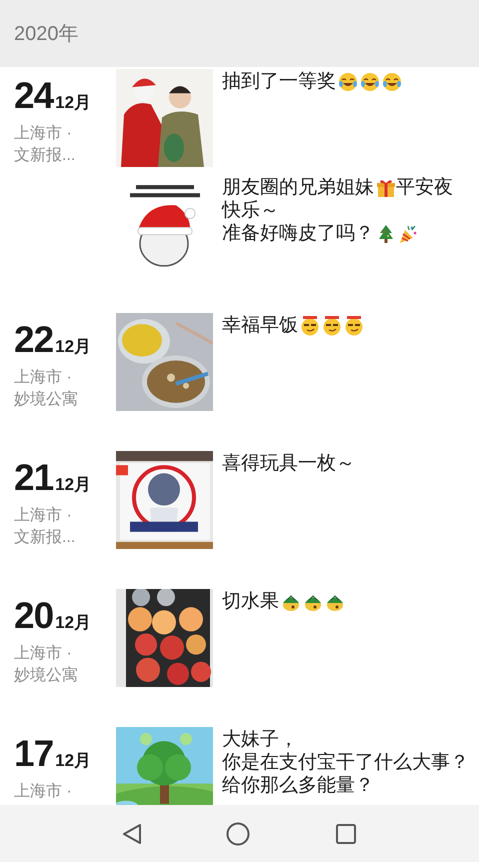  What do you see at coordinates (260, 325) in the screenshot?
I see `post-text: 幸福早饭` at bounding box center [260, 325].